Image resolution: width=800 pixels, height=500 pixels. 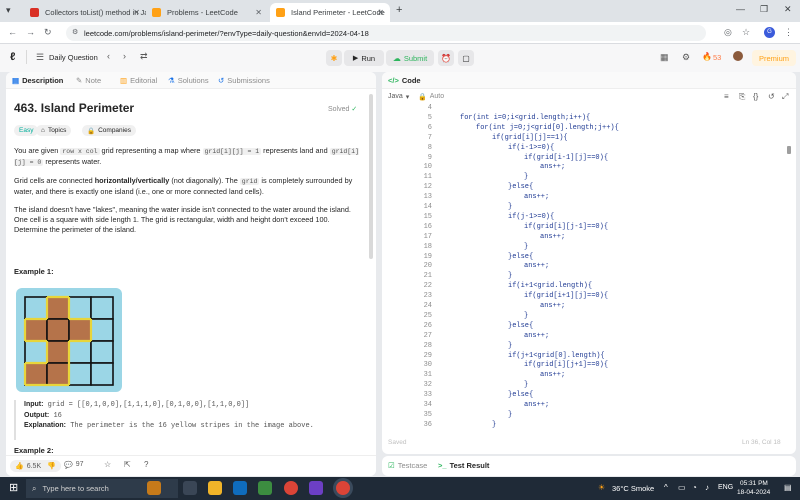 What do you see at coordinates (771, 96) in the screenshot?
I see `reset-icon: ↺` at bounding box center [771, 96].